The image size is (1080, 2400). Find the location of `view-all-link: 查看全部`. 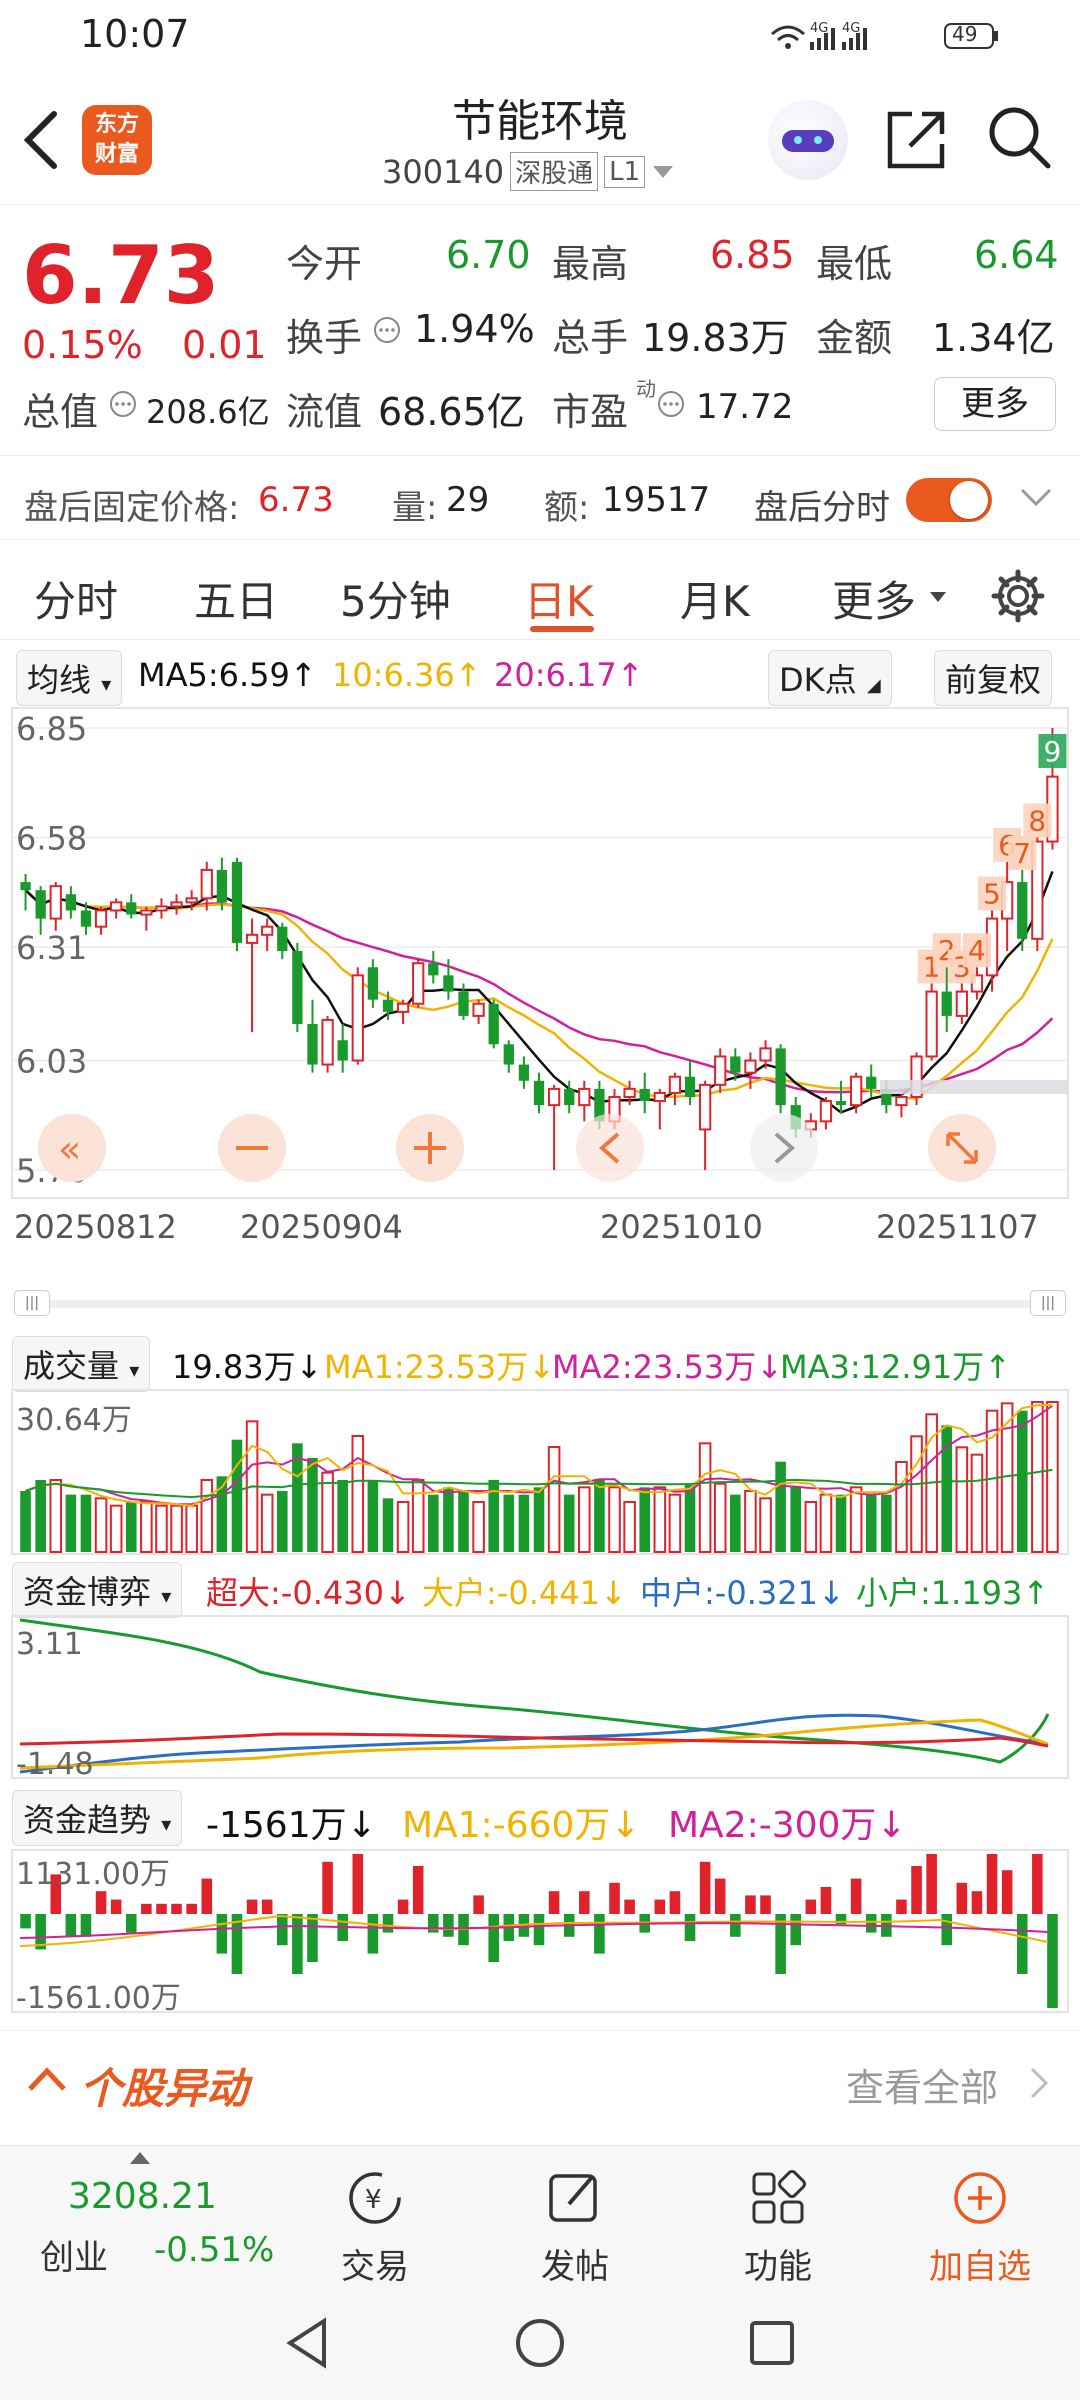

view-all-link: 查看全部 is located at coordinates (922, 2084).